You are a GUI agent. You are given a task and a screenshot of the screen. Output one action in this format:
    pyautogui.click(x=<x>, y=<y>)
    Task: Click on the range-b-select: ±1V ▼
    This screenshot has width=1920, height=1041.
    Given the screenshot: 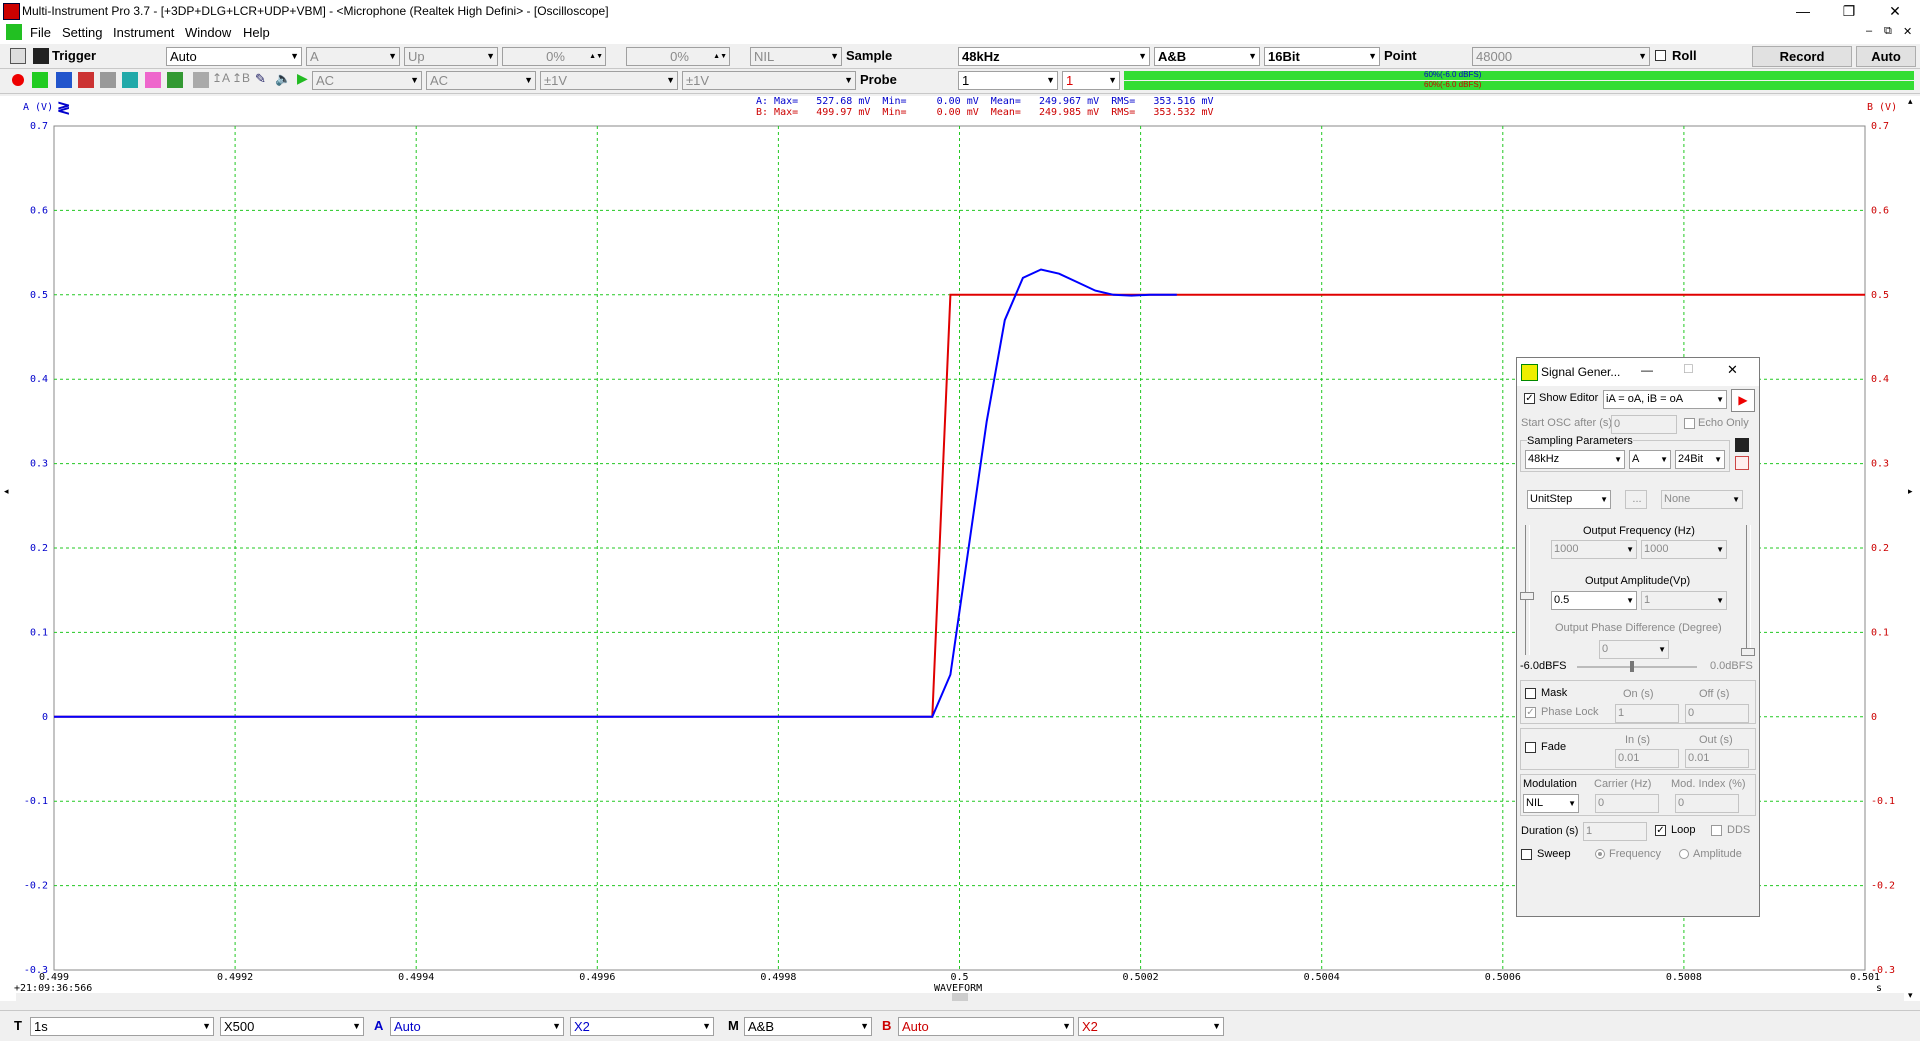 What is the action you would take?
    pyautogui.click(x=769, y=80)
    